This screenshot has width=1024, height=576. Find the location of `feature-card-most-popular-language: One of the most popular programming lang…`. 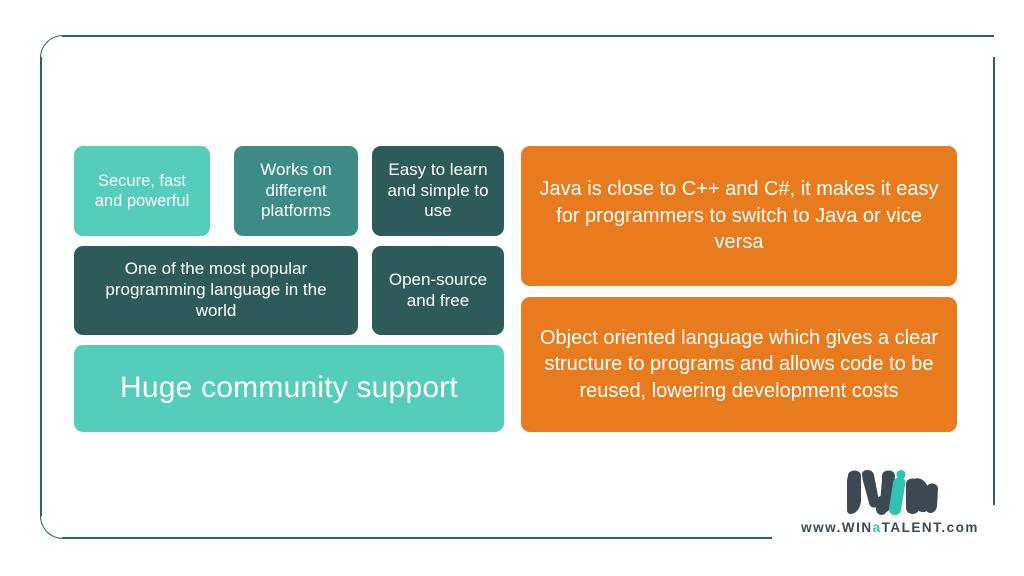

feature-card-most-popular-language: One of the most popular programming lang… is located at coordinates (216, 290).